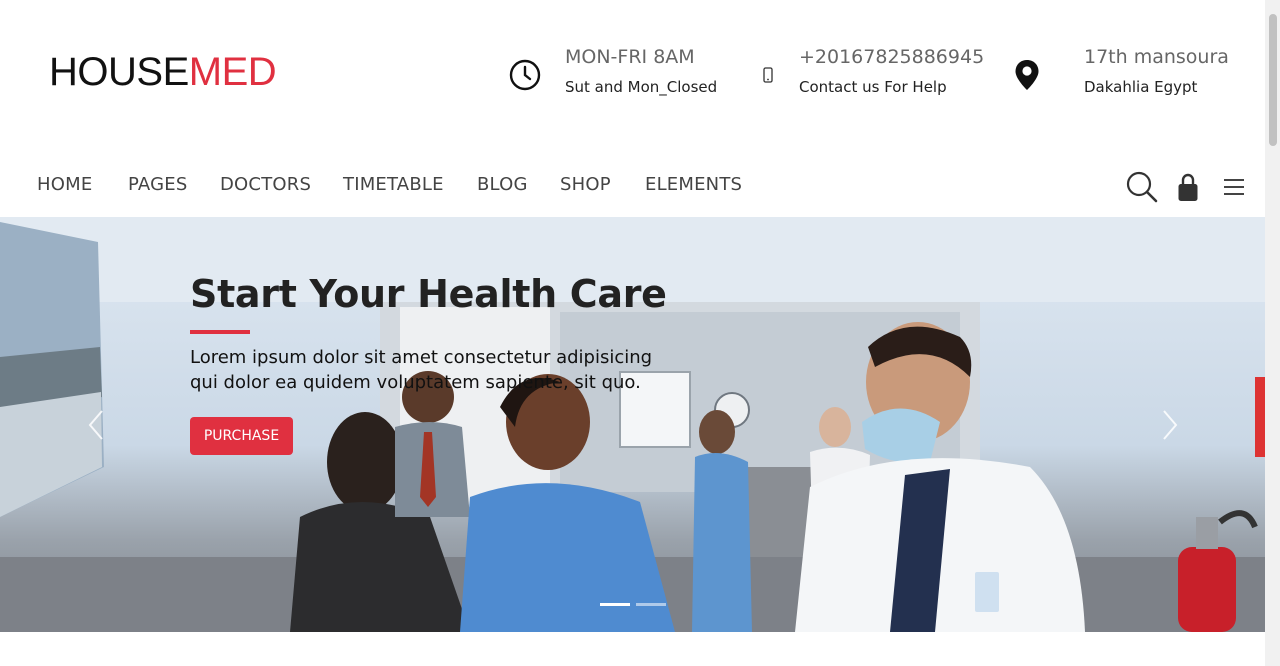 This screenshot has height=666, width=1280. Describe the element at coordinates (220, 332) in the screenshot. I see `hero-title-underline` at that location.